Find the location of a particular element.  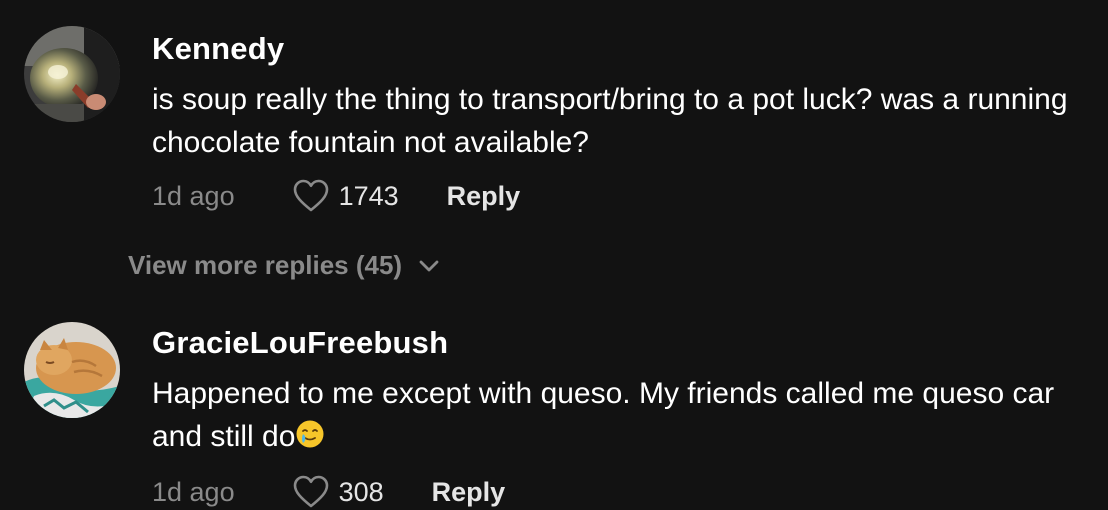

like-count: 308 is located at coordinates (361, 491).